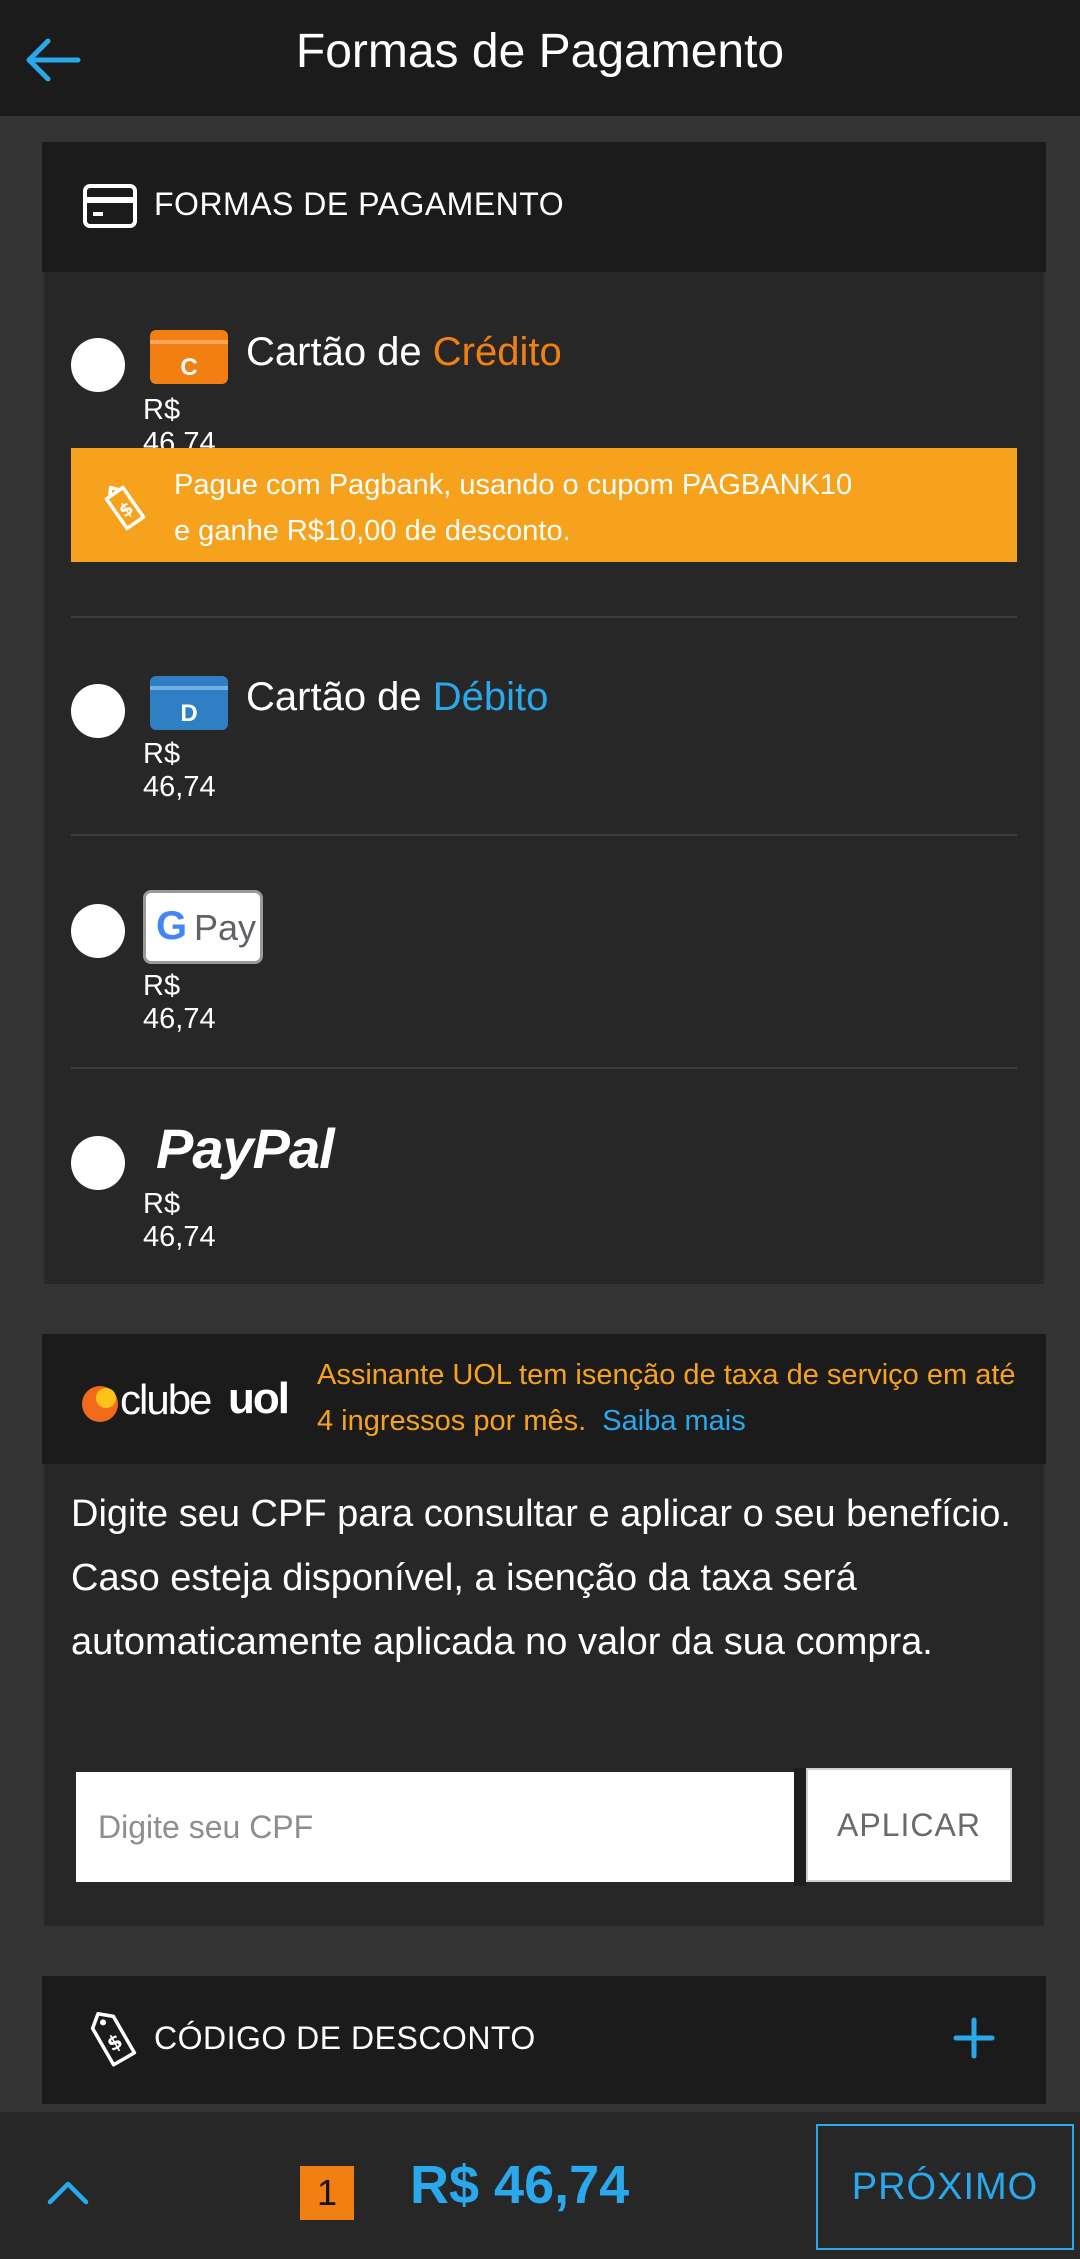 This screenshot has width=1080, height=2259. What do you see at coordinates (359, 204) in the screenshot?
I see `payment-section-title: FORMAS DE PAGAMENTO` at bounding box center [359, 204].